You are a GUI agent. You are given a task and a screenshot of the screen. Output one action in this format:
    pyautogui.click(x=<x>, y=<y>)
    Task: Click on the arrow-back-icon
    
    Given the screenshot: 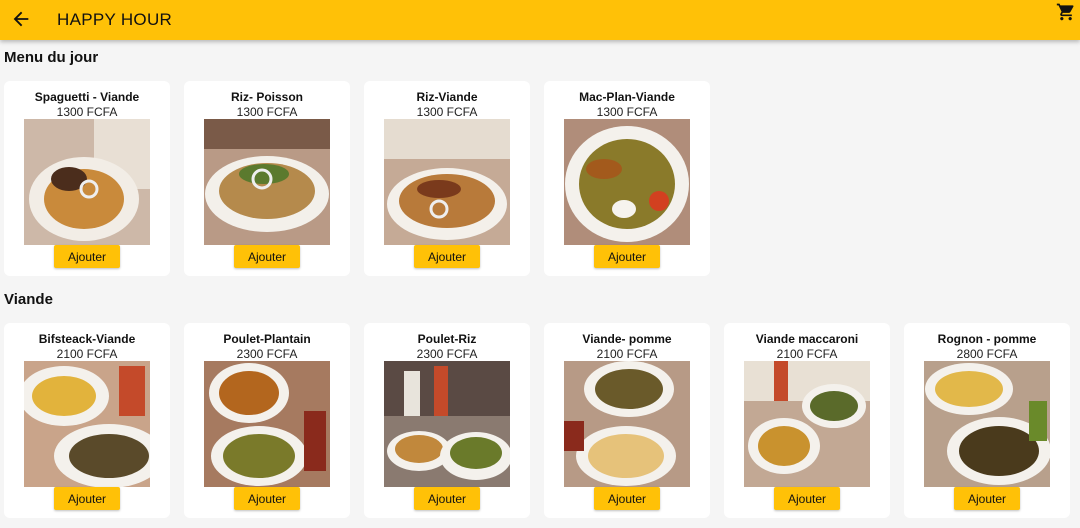 What is the action you would take?
    pyautogui.click(x=21, y=19)
    